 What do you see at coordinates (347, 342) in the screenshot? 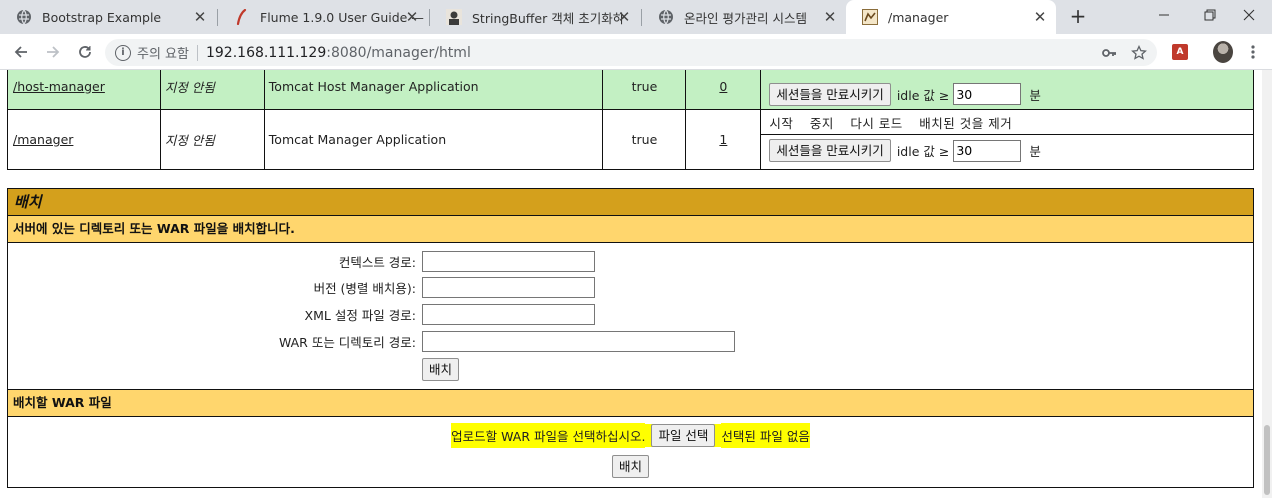
I see `war-dir-label: WAR 또는 디렉토리 경로:` at bounding box center [347, 342].